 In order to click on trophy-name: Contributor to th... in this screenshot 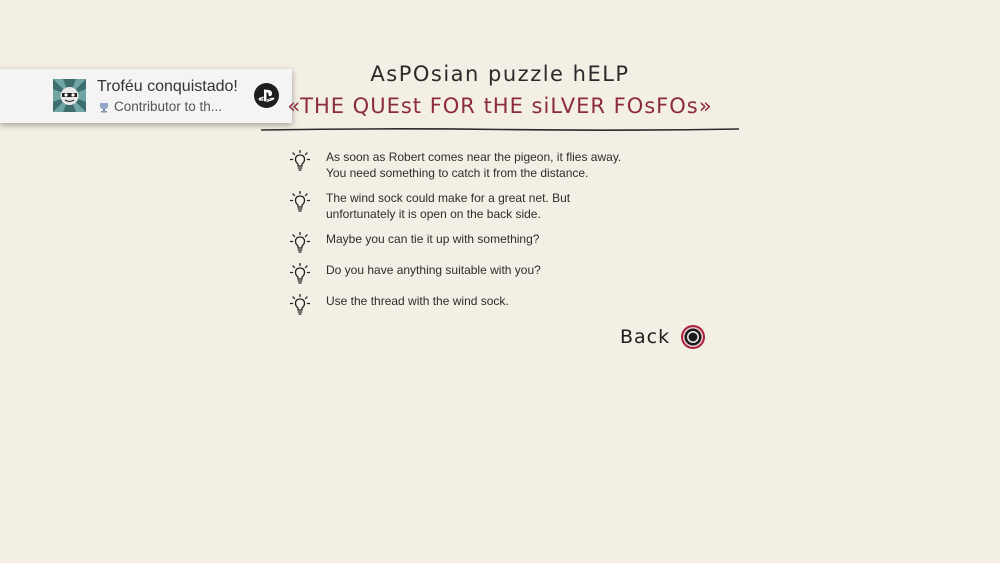, I will do `click(168, 106)`.